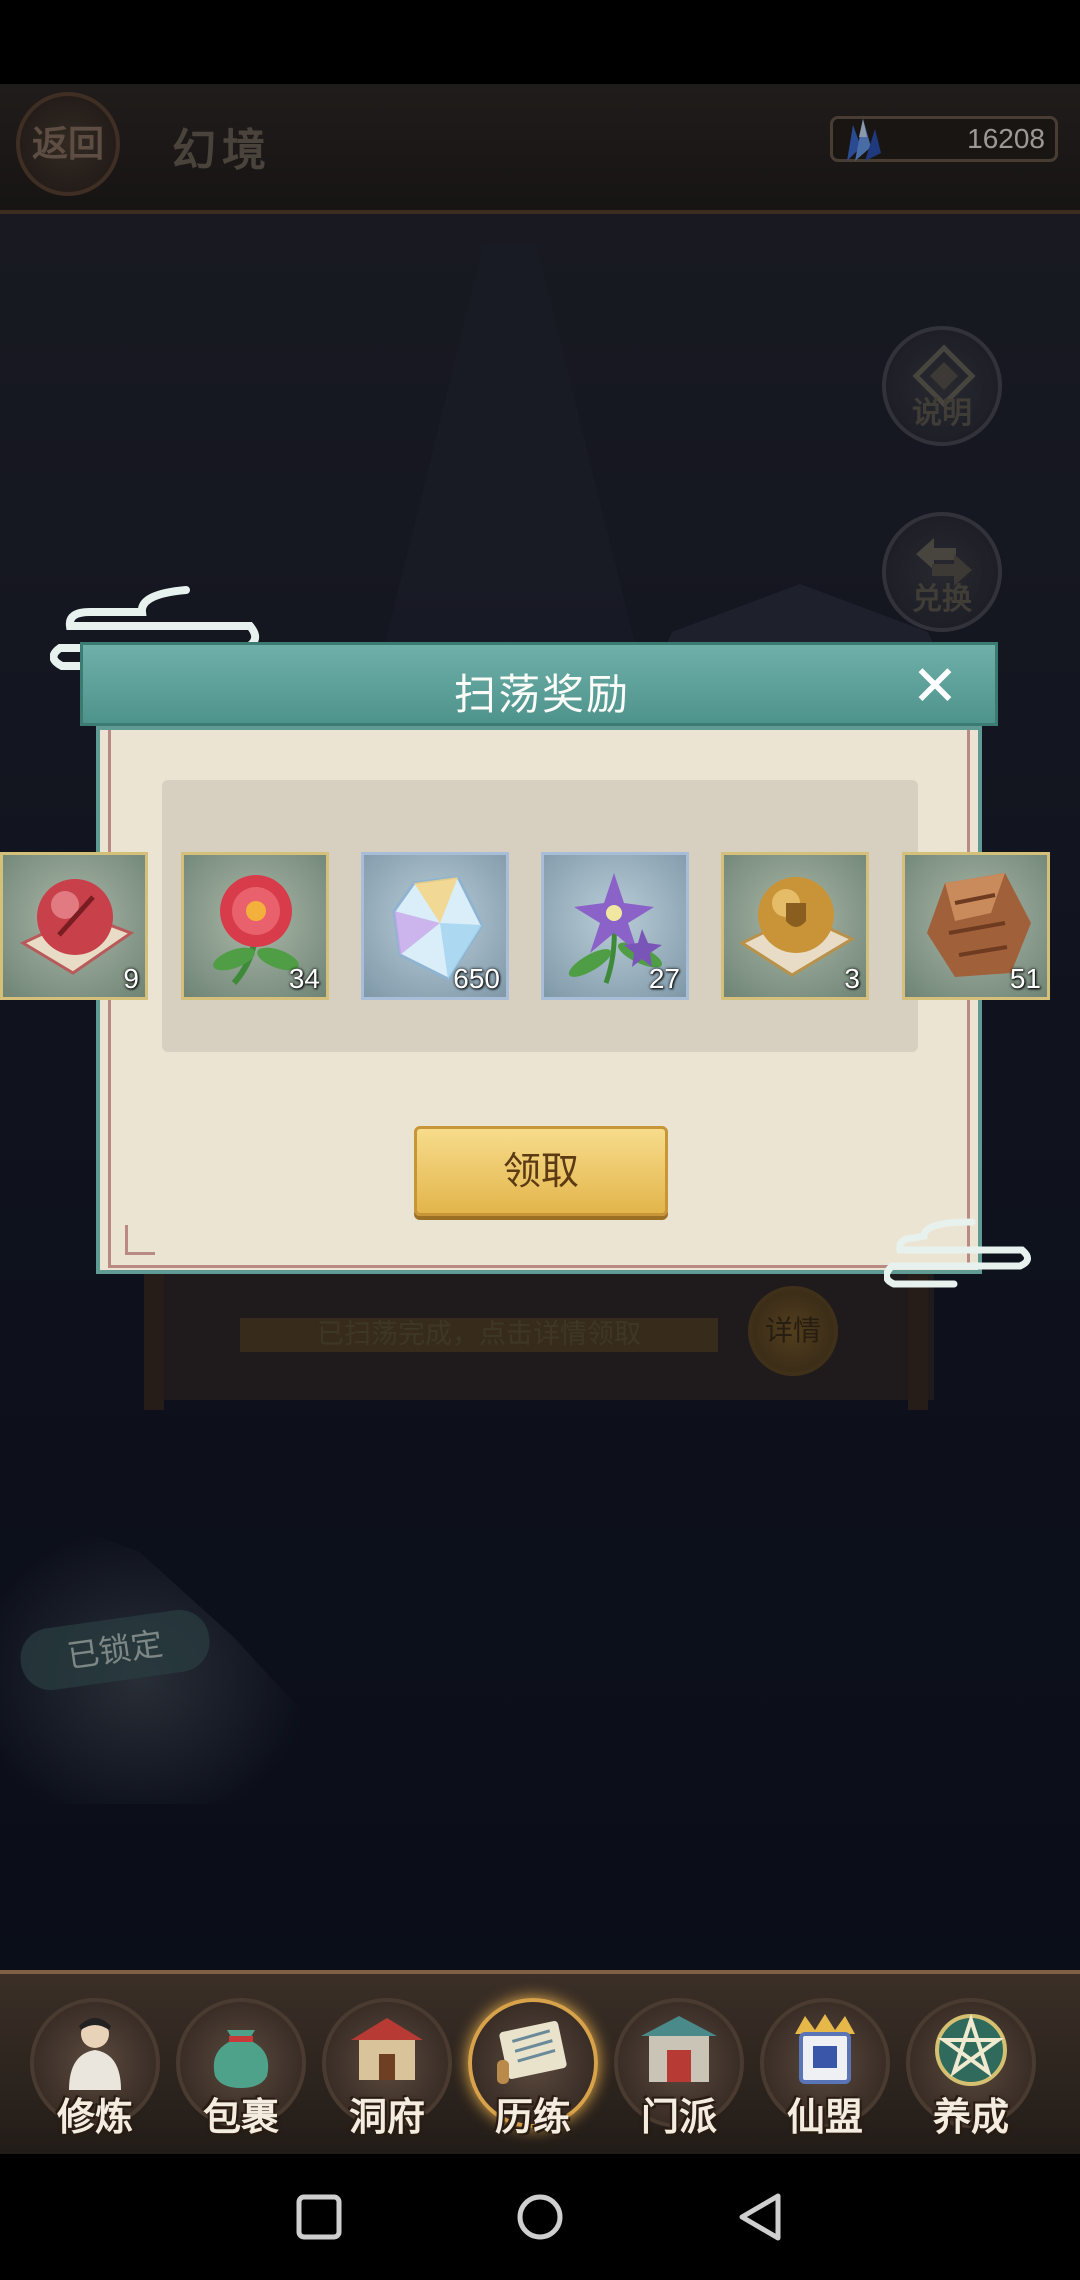 Image resolution: width=1080 pixels, height=2280 pixels. I want to click on nav-tab-label: 历练, so click(532, 2116).